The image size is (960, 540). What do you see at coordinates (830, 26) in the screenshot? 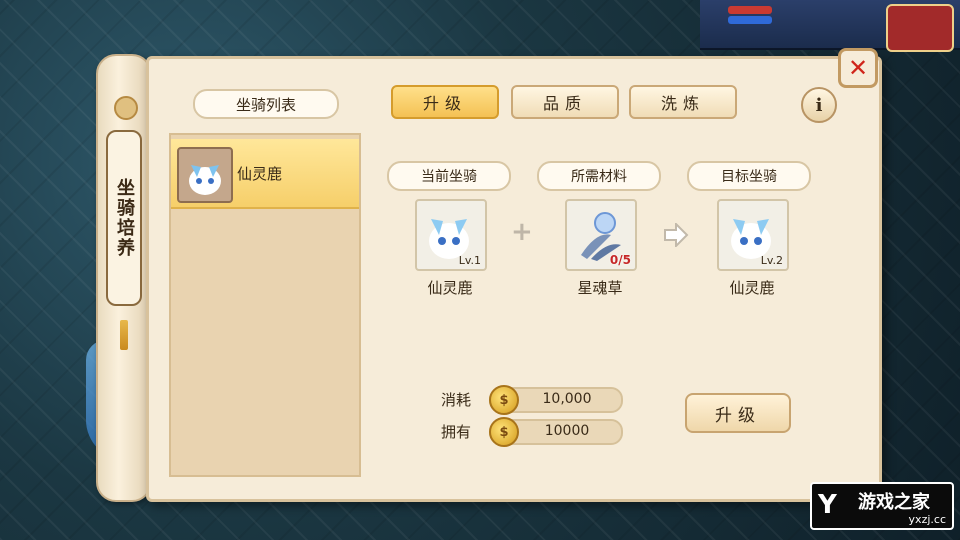
I see `top-hud` at bounding box center [830, 26].